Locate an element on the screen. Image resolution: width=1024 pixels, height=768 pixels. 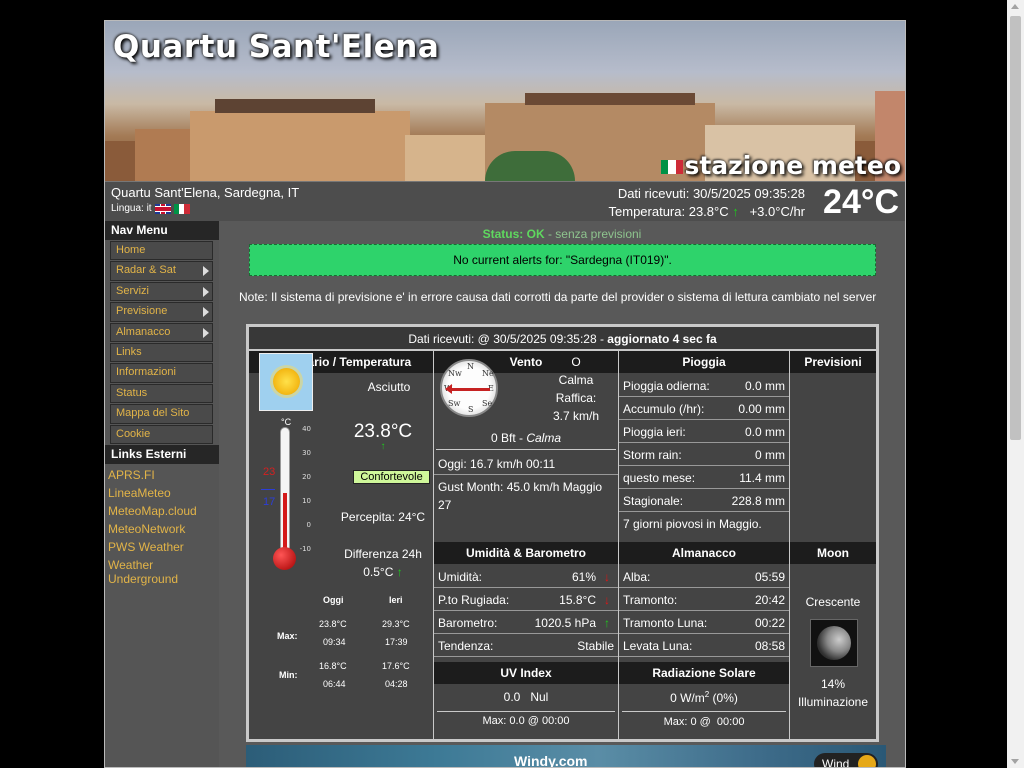
scroll-down-icon is located at coordinates (1015, 761).